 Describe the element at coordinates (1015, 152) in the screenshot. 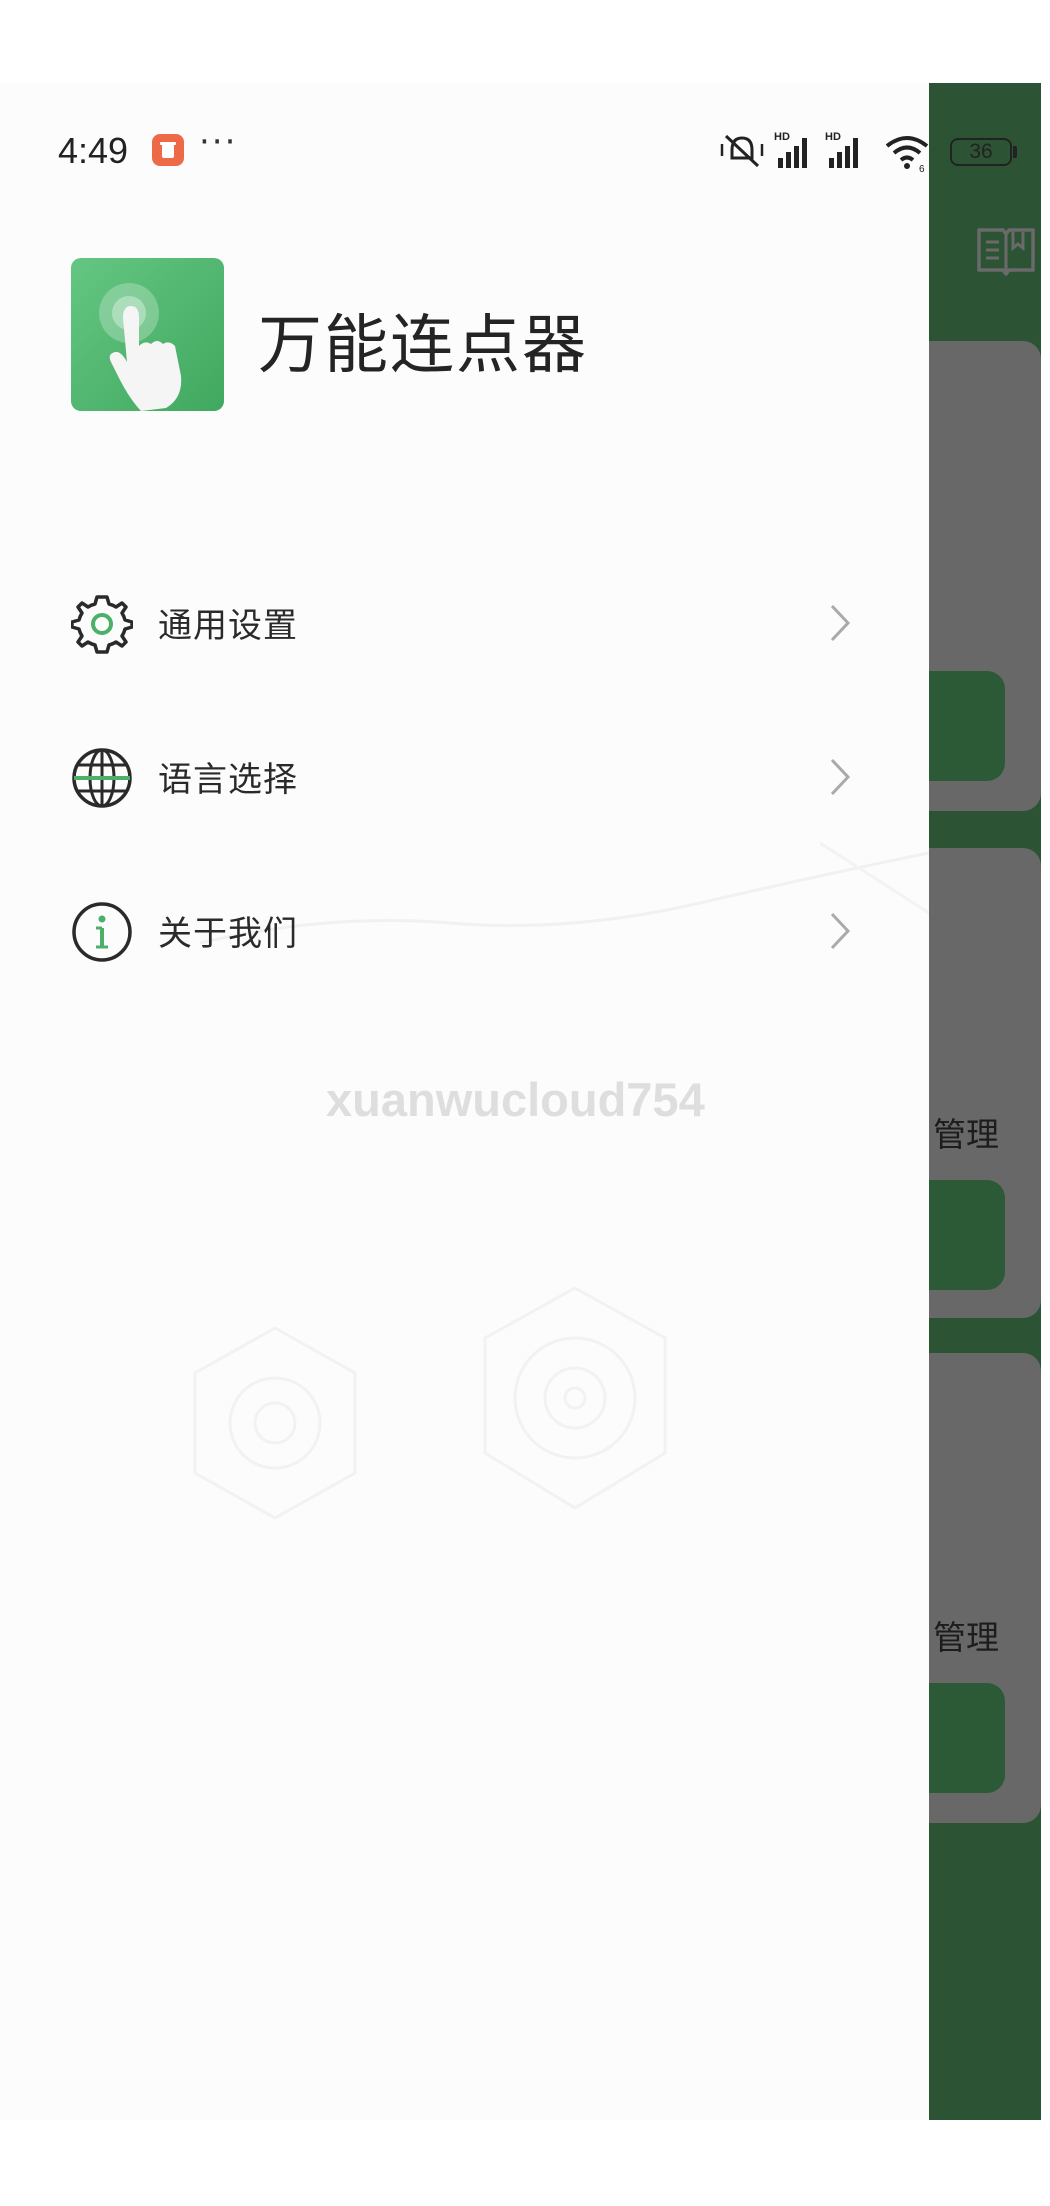

I see `battery-tip` at that location.